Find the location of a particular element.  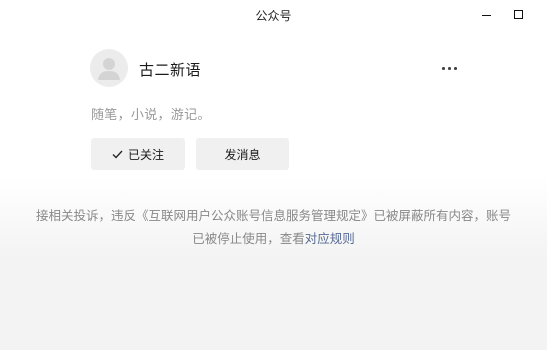

window-title: 公众号 is located at coordinates (273, 16).